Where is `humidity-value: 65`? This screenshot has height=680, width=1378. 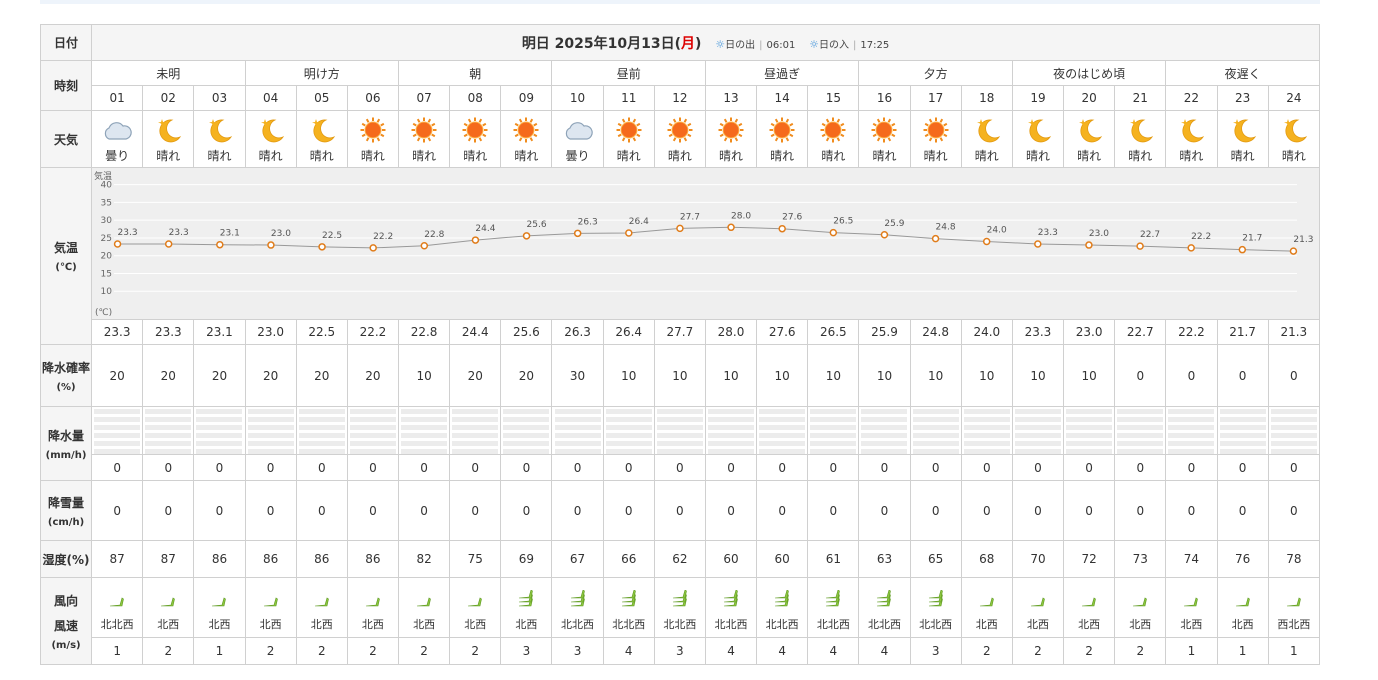
humidity-value: 65 is located at coordinates (935, 559).